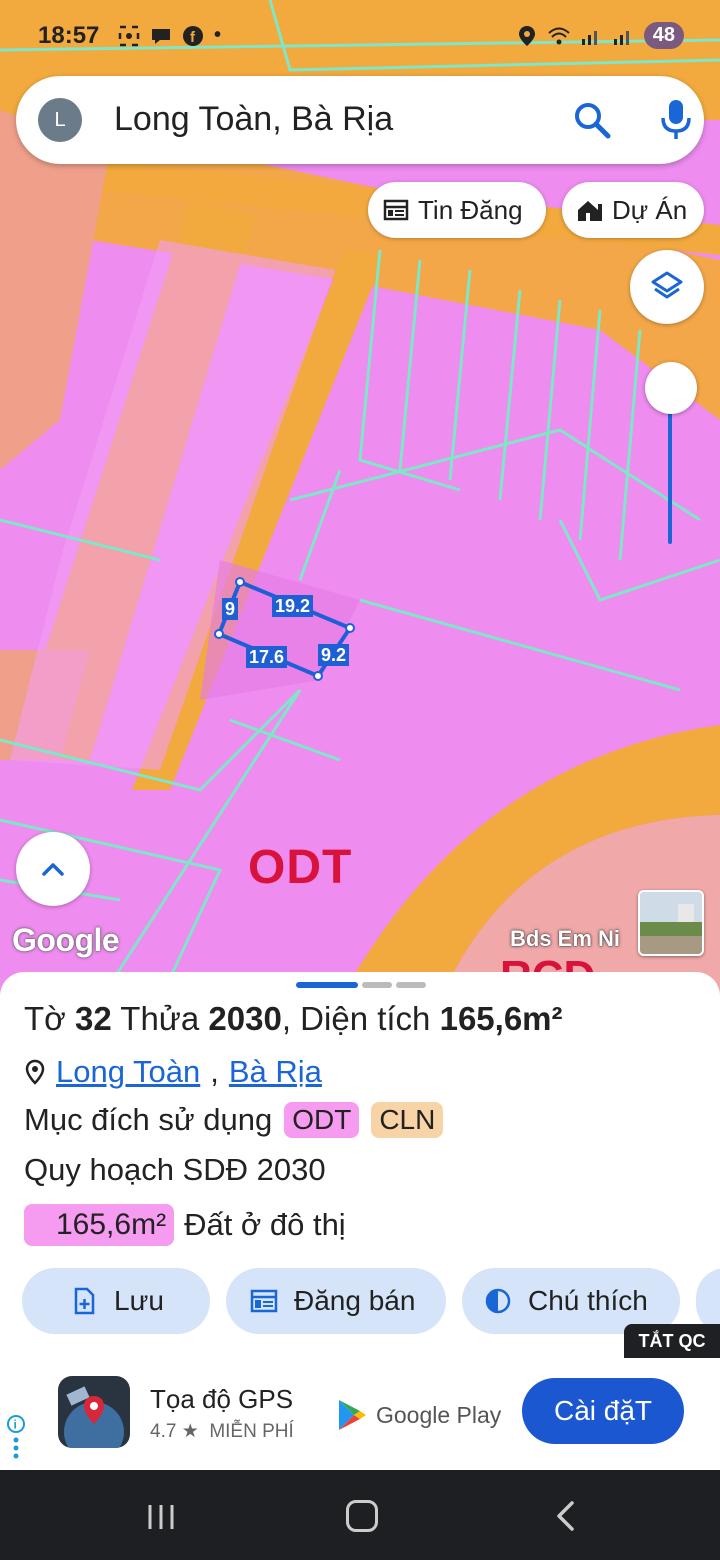 Image resolution: width=720 pixels, height=1560 pixels. I want to click on gps-app-icon, so click(94, 1412).